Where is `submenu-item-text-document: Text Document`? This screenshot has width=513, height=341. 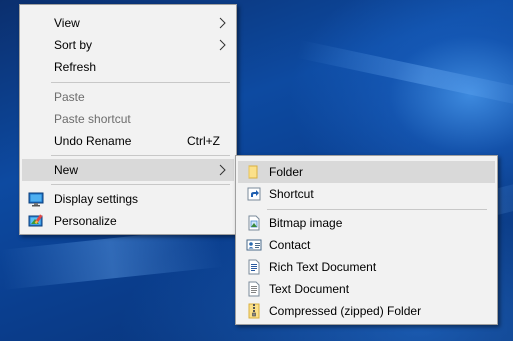
submenu-item-text-document: Text Document is located at coordinates (366, 289).